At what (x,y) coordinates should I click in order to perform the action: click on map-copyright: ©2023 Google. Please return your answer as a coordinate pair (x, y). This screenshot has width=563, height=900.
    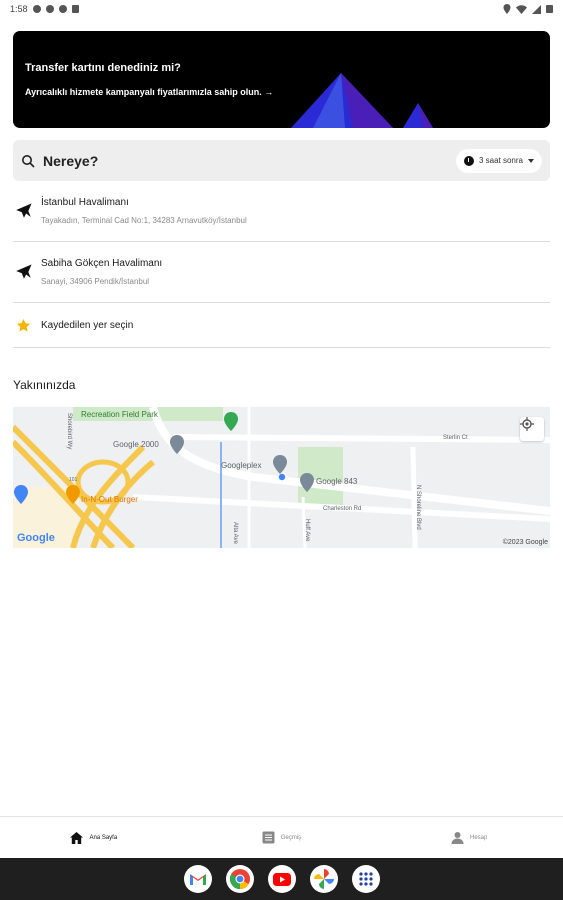
    Looking at the image, I should click on (525, 542).